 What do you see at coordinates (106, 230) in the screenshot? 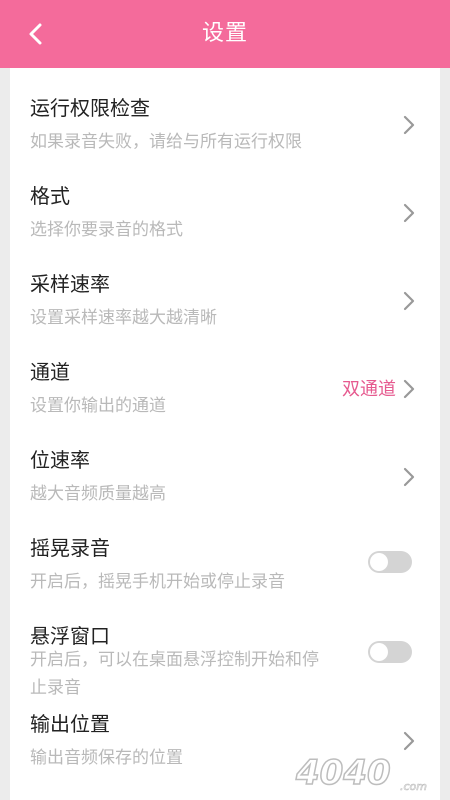
I see `setting-subtitle: 选择你要录音的格式` at bounding box center [106, 230].